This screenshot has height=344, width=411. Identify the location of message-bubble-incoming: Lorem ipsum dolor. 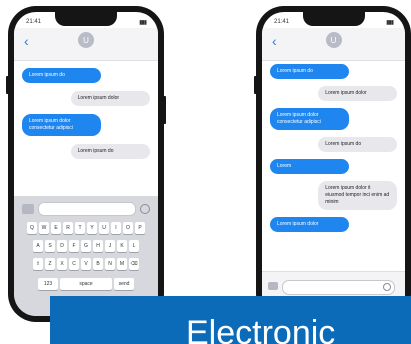
(309, 224).